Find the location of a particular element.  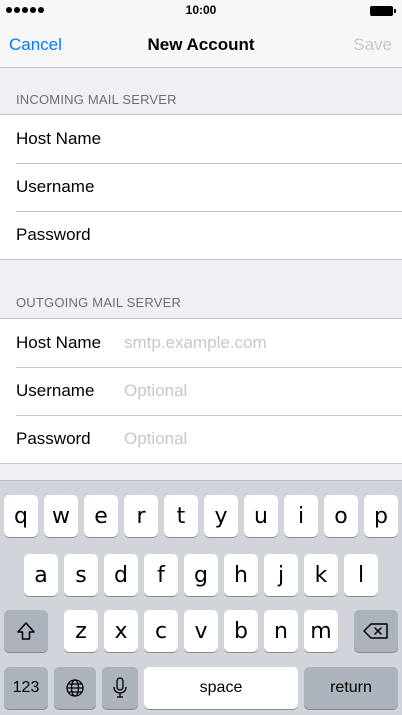

key-f: f is located at coordinates (161, 575).